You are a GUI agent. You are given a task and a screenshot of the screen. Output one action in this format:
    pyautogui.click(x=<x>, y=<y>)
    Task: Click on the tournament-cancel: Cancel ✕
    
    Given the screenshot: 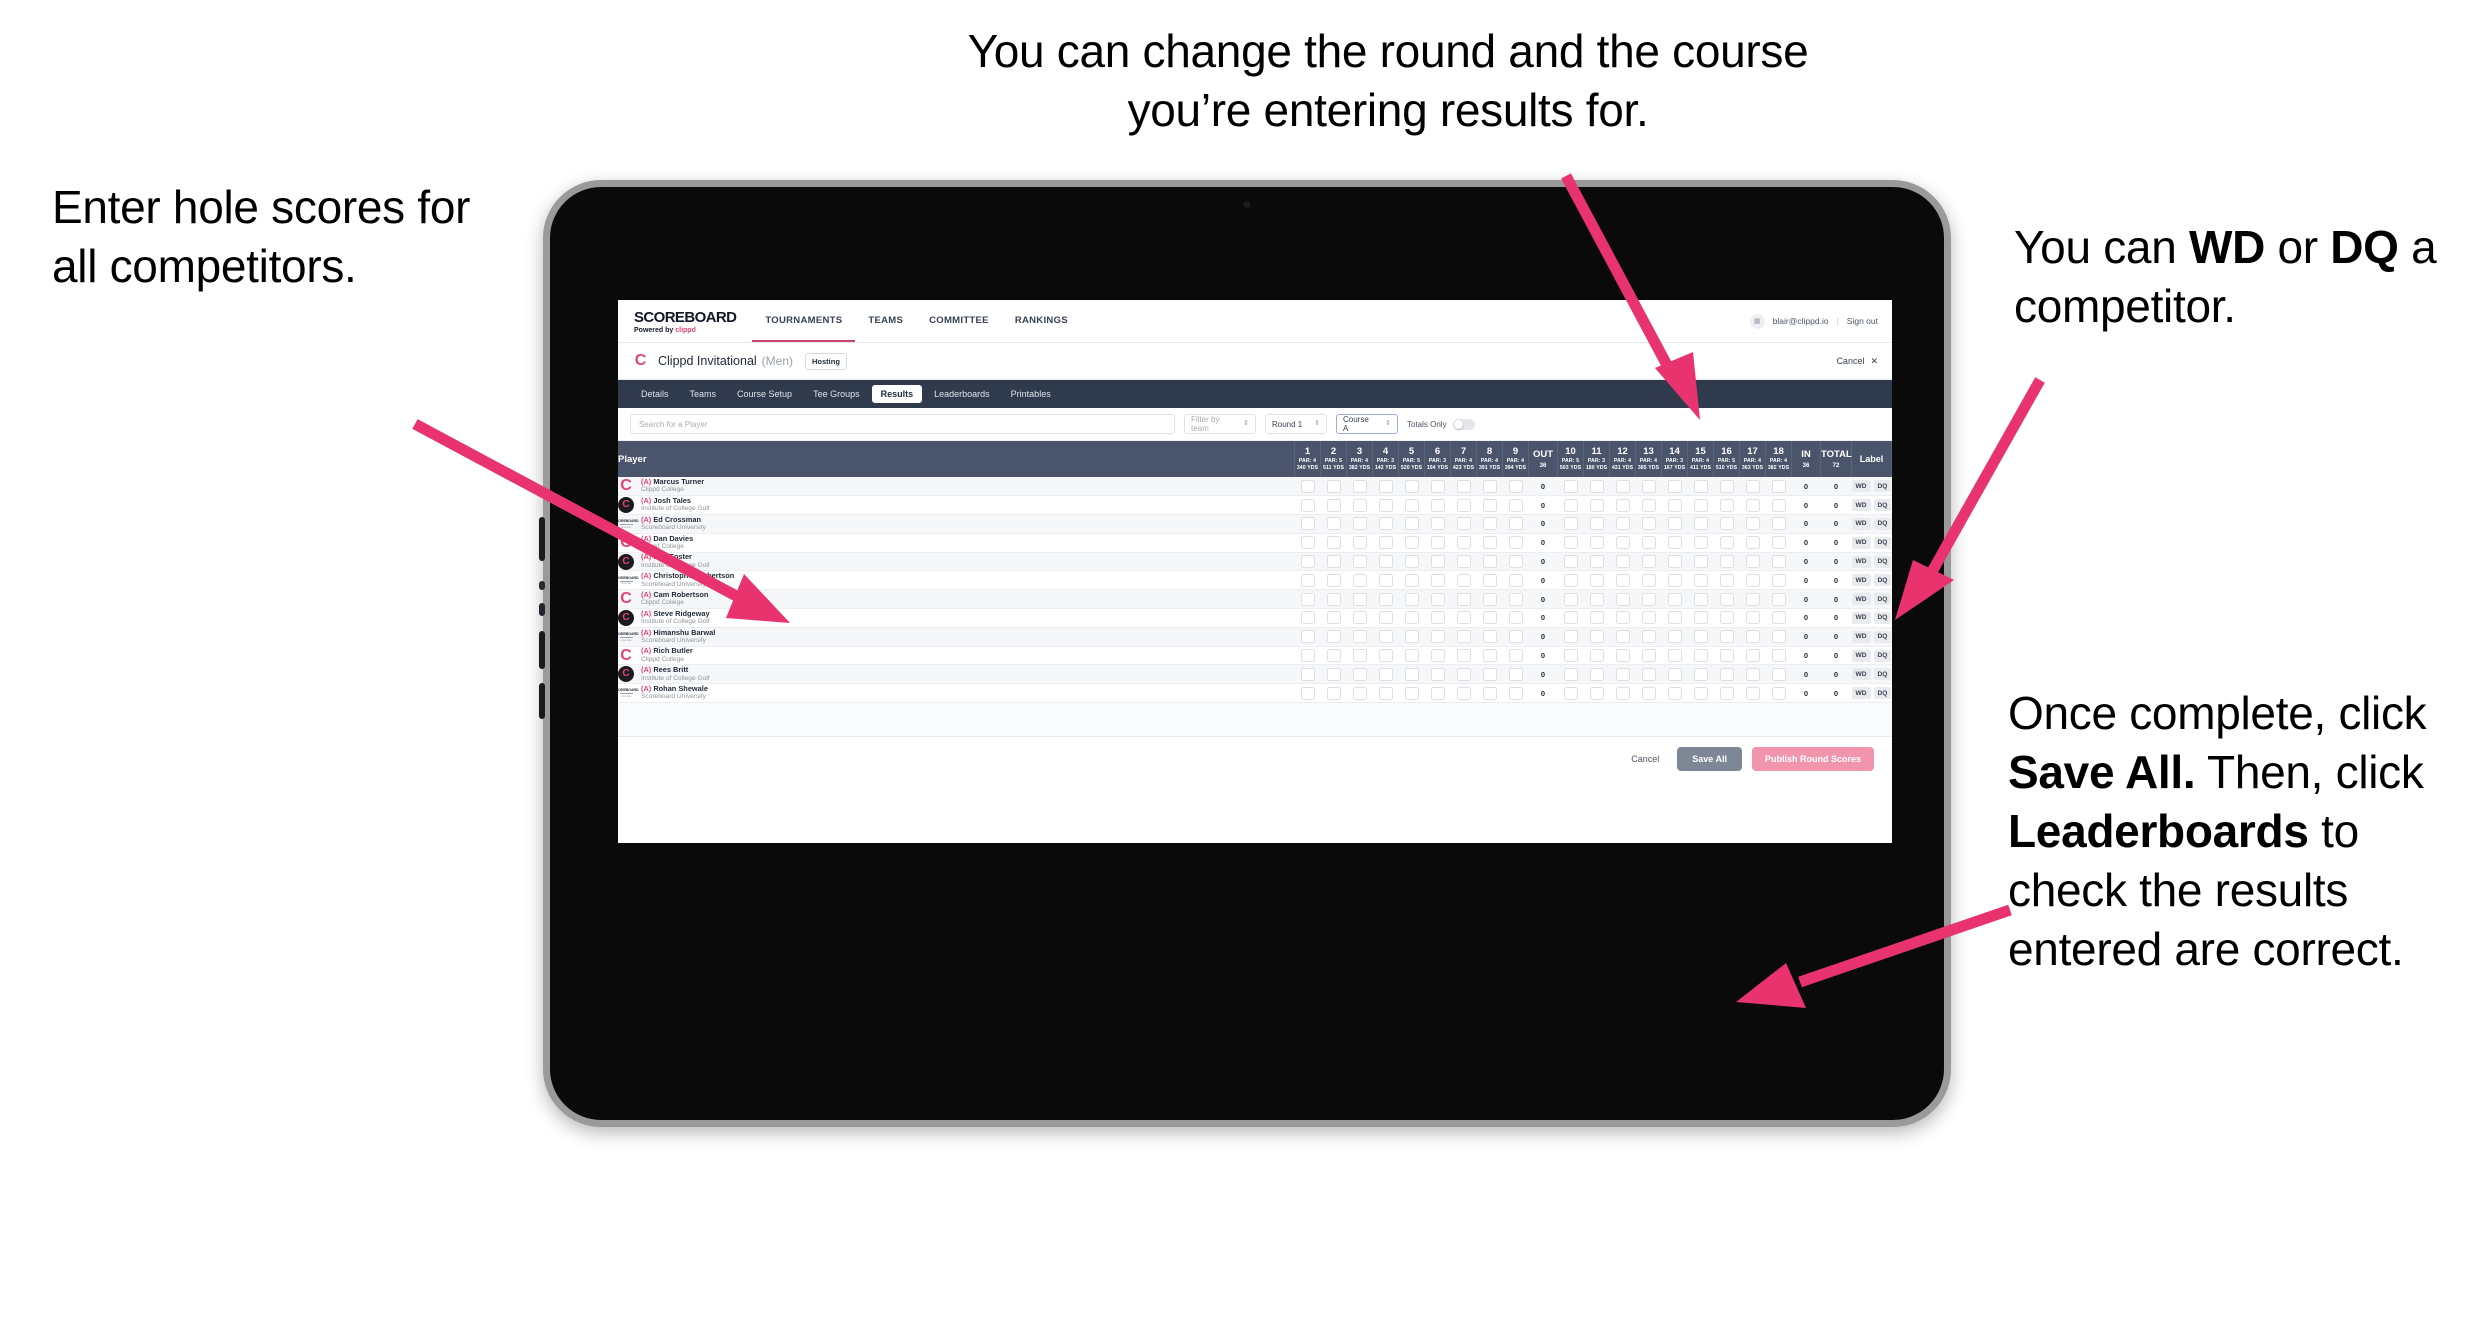 What is the action you would take?
    pyautogui.click(x=1857, y=361)
    